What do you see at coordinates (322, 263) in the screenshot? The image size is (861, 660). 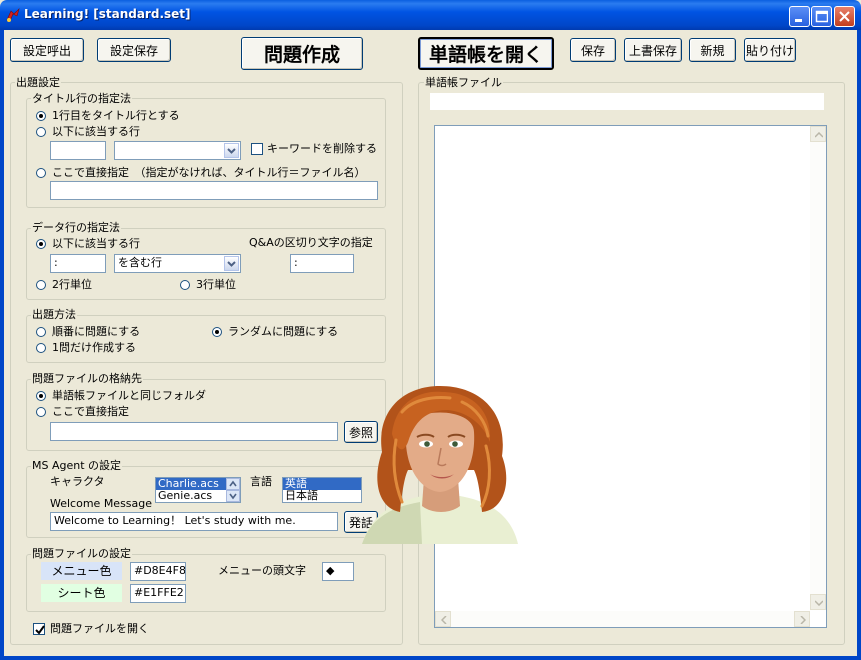 I see `delimiter-input: :` at bounding box center [322, 263].